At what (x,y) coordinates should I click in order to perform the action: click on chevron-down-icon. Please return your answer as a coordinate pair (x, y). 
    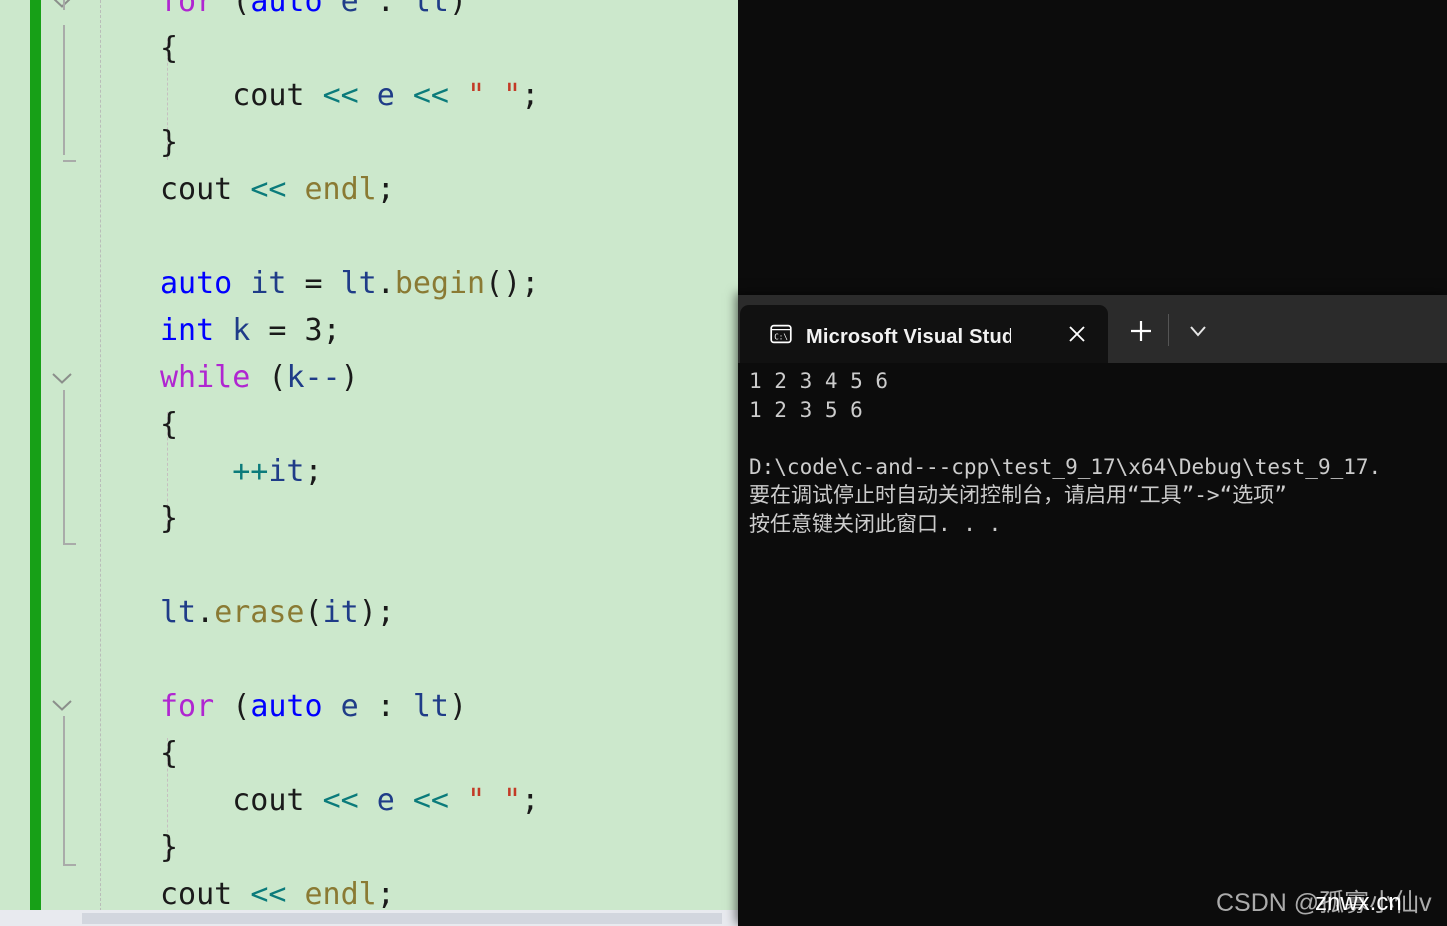
    Looking at the image, I should click on (1198, 331).